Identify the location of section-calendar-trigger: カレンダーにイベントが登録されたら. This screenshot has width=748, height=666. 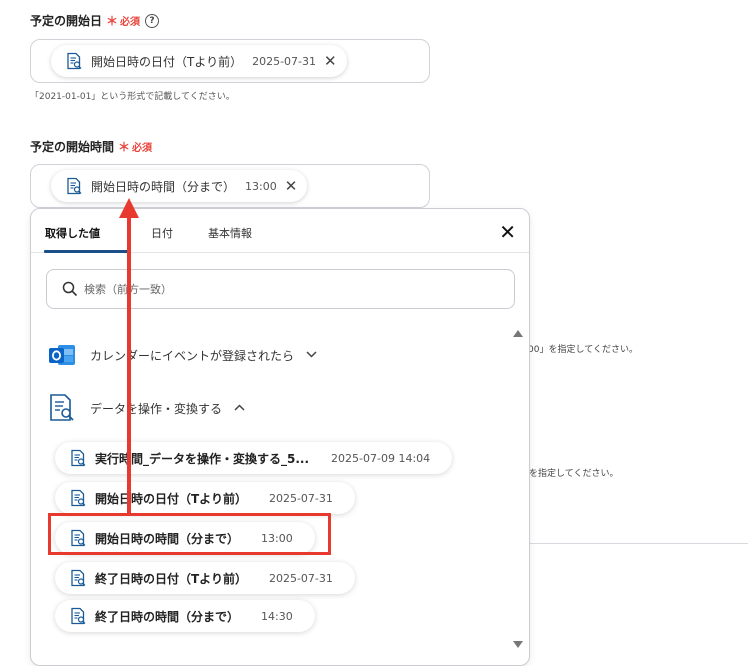
(182, 355).